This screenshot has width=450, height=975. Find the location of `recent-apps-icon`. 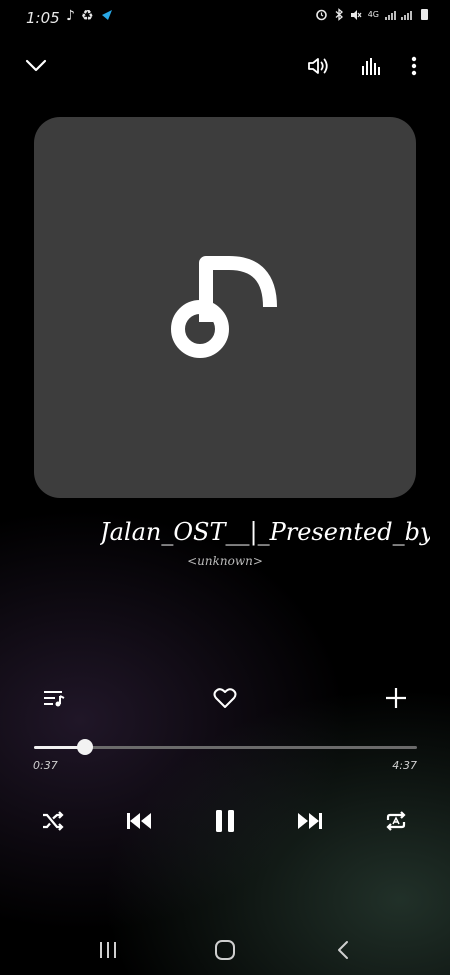

recent-apps-icon is located at coordinates (108, 950).